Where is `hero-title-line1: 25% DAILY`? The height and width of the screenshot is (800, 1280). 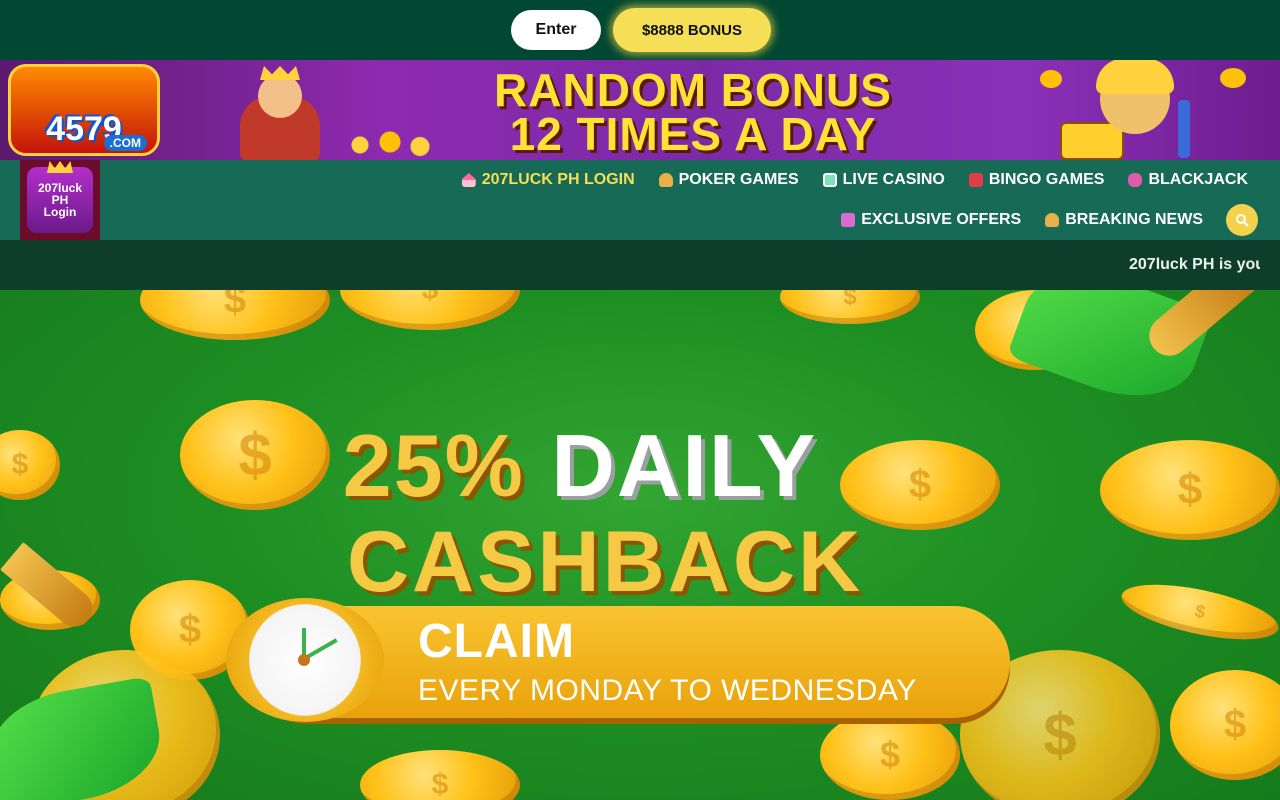
hero-title-line1: 25% DAILY is located at coordinates (580, 466).